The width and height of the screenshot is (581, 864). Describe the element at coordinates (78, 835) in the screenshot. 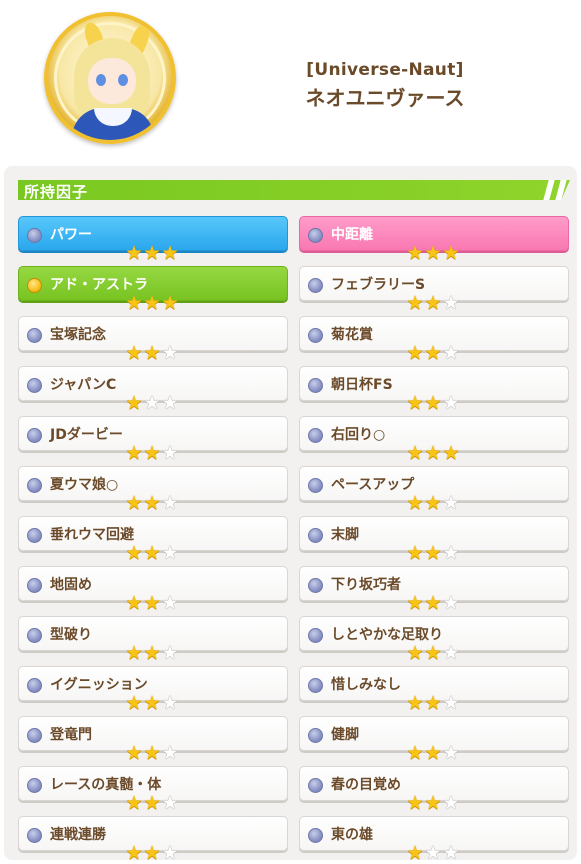

I see `factor-label: 連戦連勝` at that location.